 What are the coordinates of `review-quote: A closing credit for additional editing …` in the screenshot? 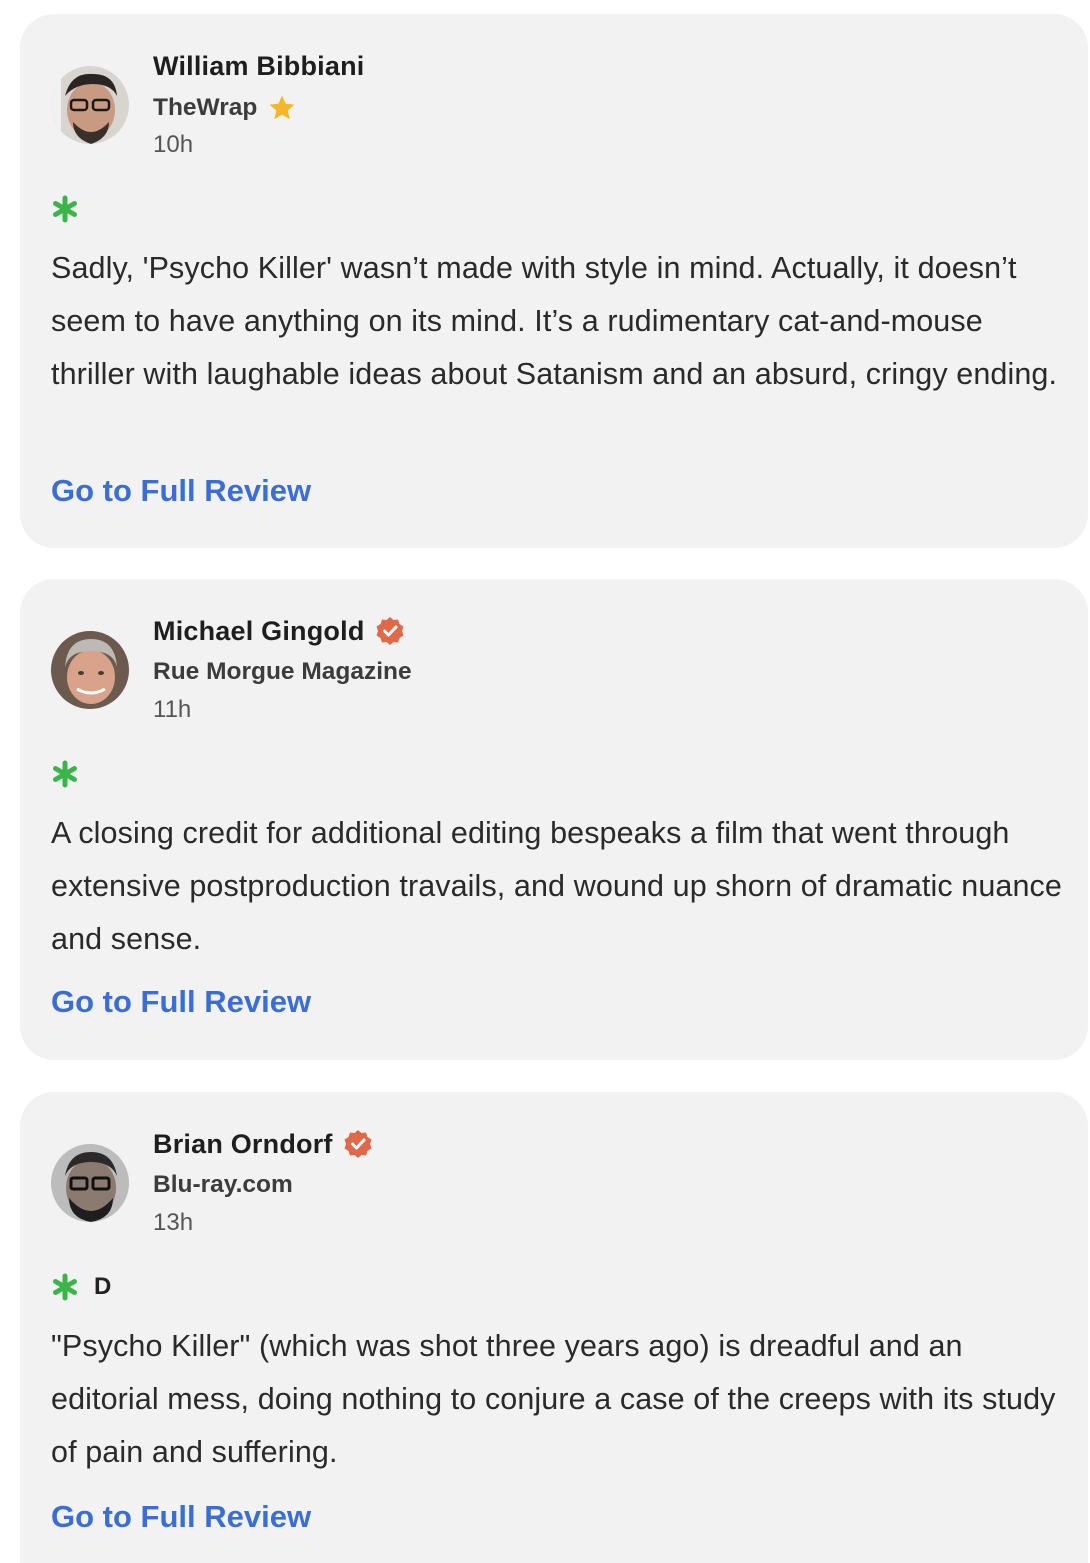 It's located at (556, 886).